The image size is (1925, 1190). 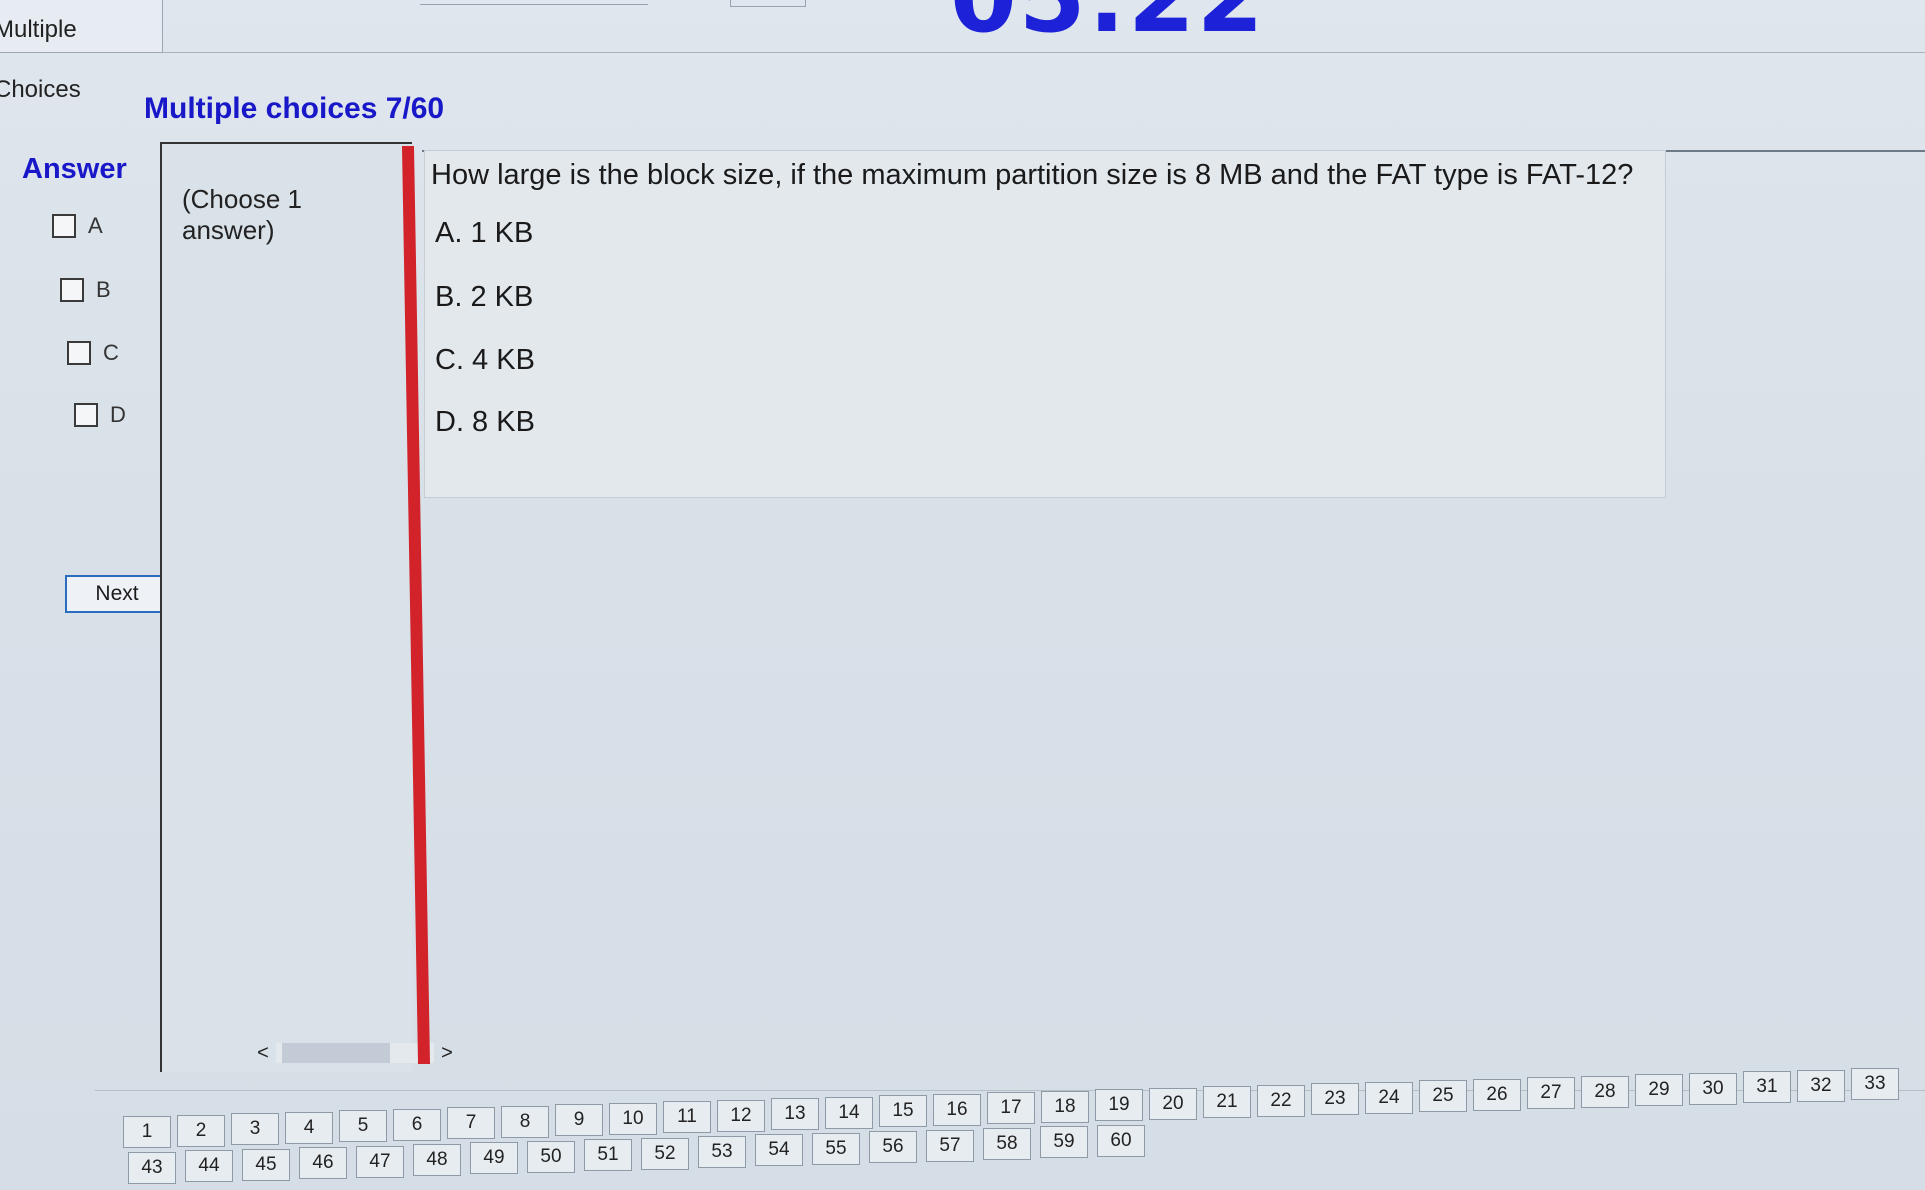 I want to click on answer-option-c: C, so click(x=93, y=353).